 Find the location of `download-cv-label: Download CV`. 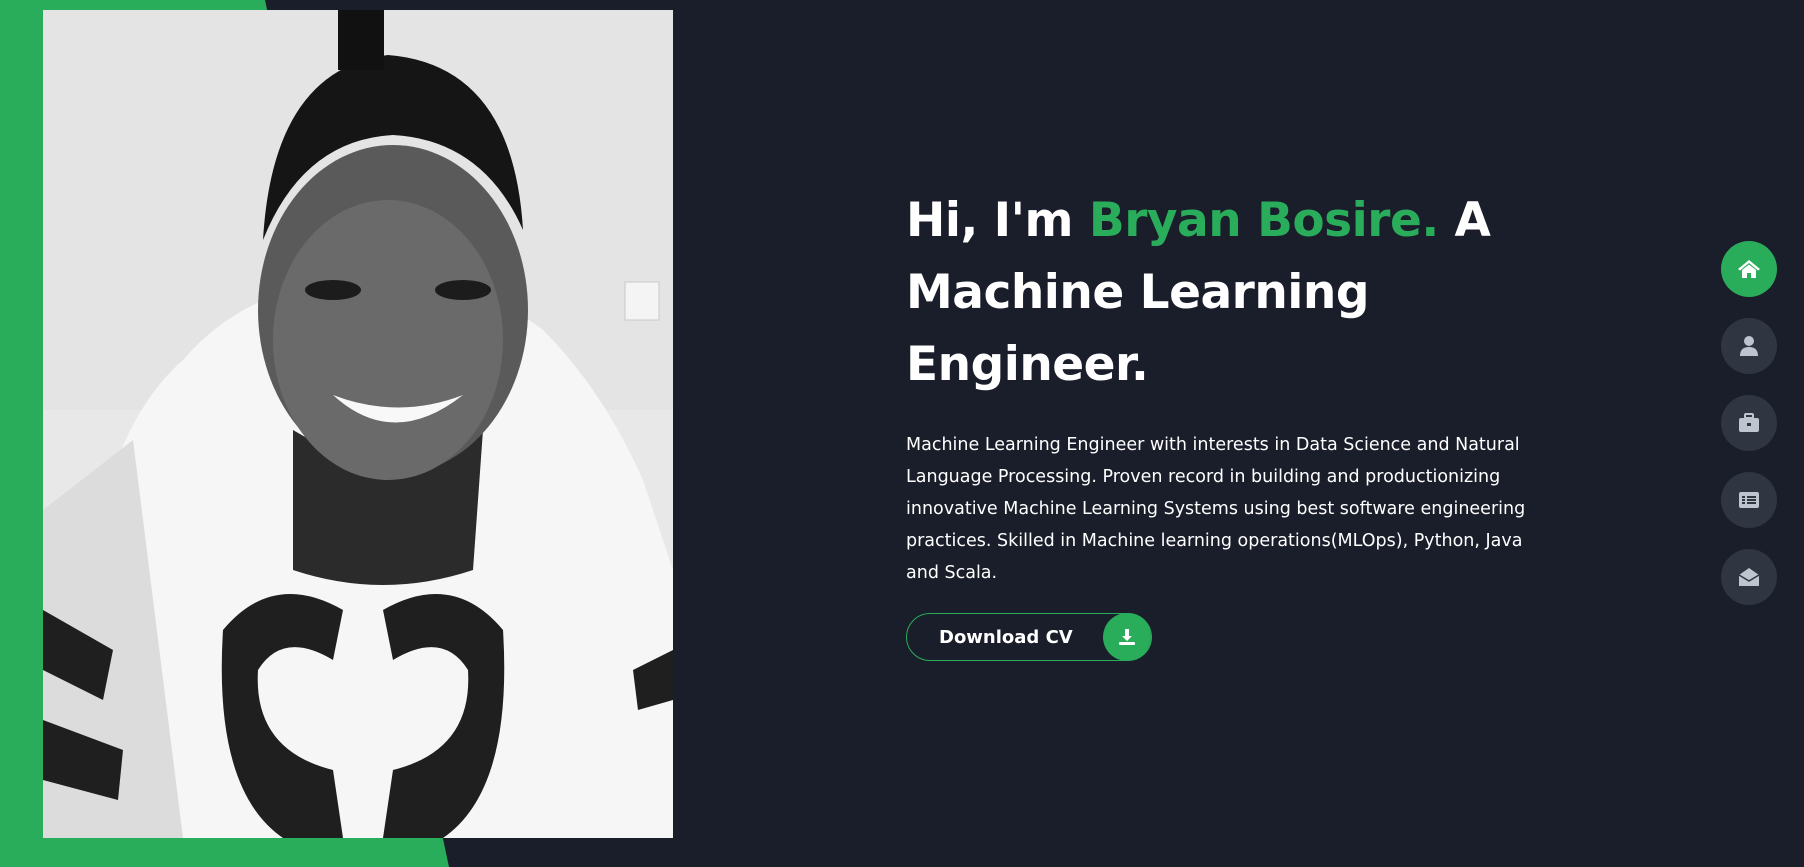

download-cv-label: Download CV is located at coordinates (1006, 637).